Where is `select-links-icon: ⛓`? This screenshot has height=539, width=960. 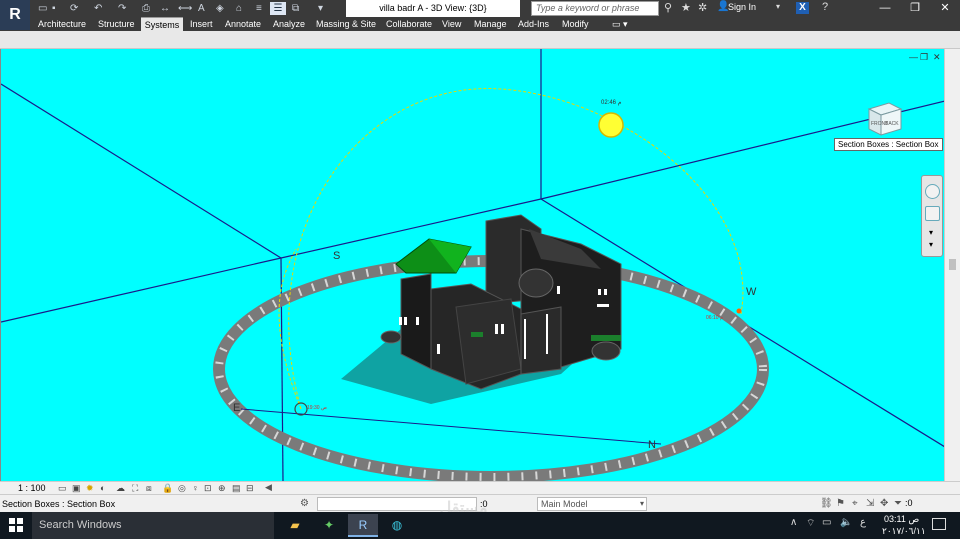
select-links-icon: ⛓ is located at coordinates (826, 503).